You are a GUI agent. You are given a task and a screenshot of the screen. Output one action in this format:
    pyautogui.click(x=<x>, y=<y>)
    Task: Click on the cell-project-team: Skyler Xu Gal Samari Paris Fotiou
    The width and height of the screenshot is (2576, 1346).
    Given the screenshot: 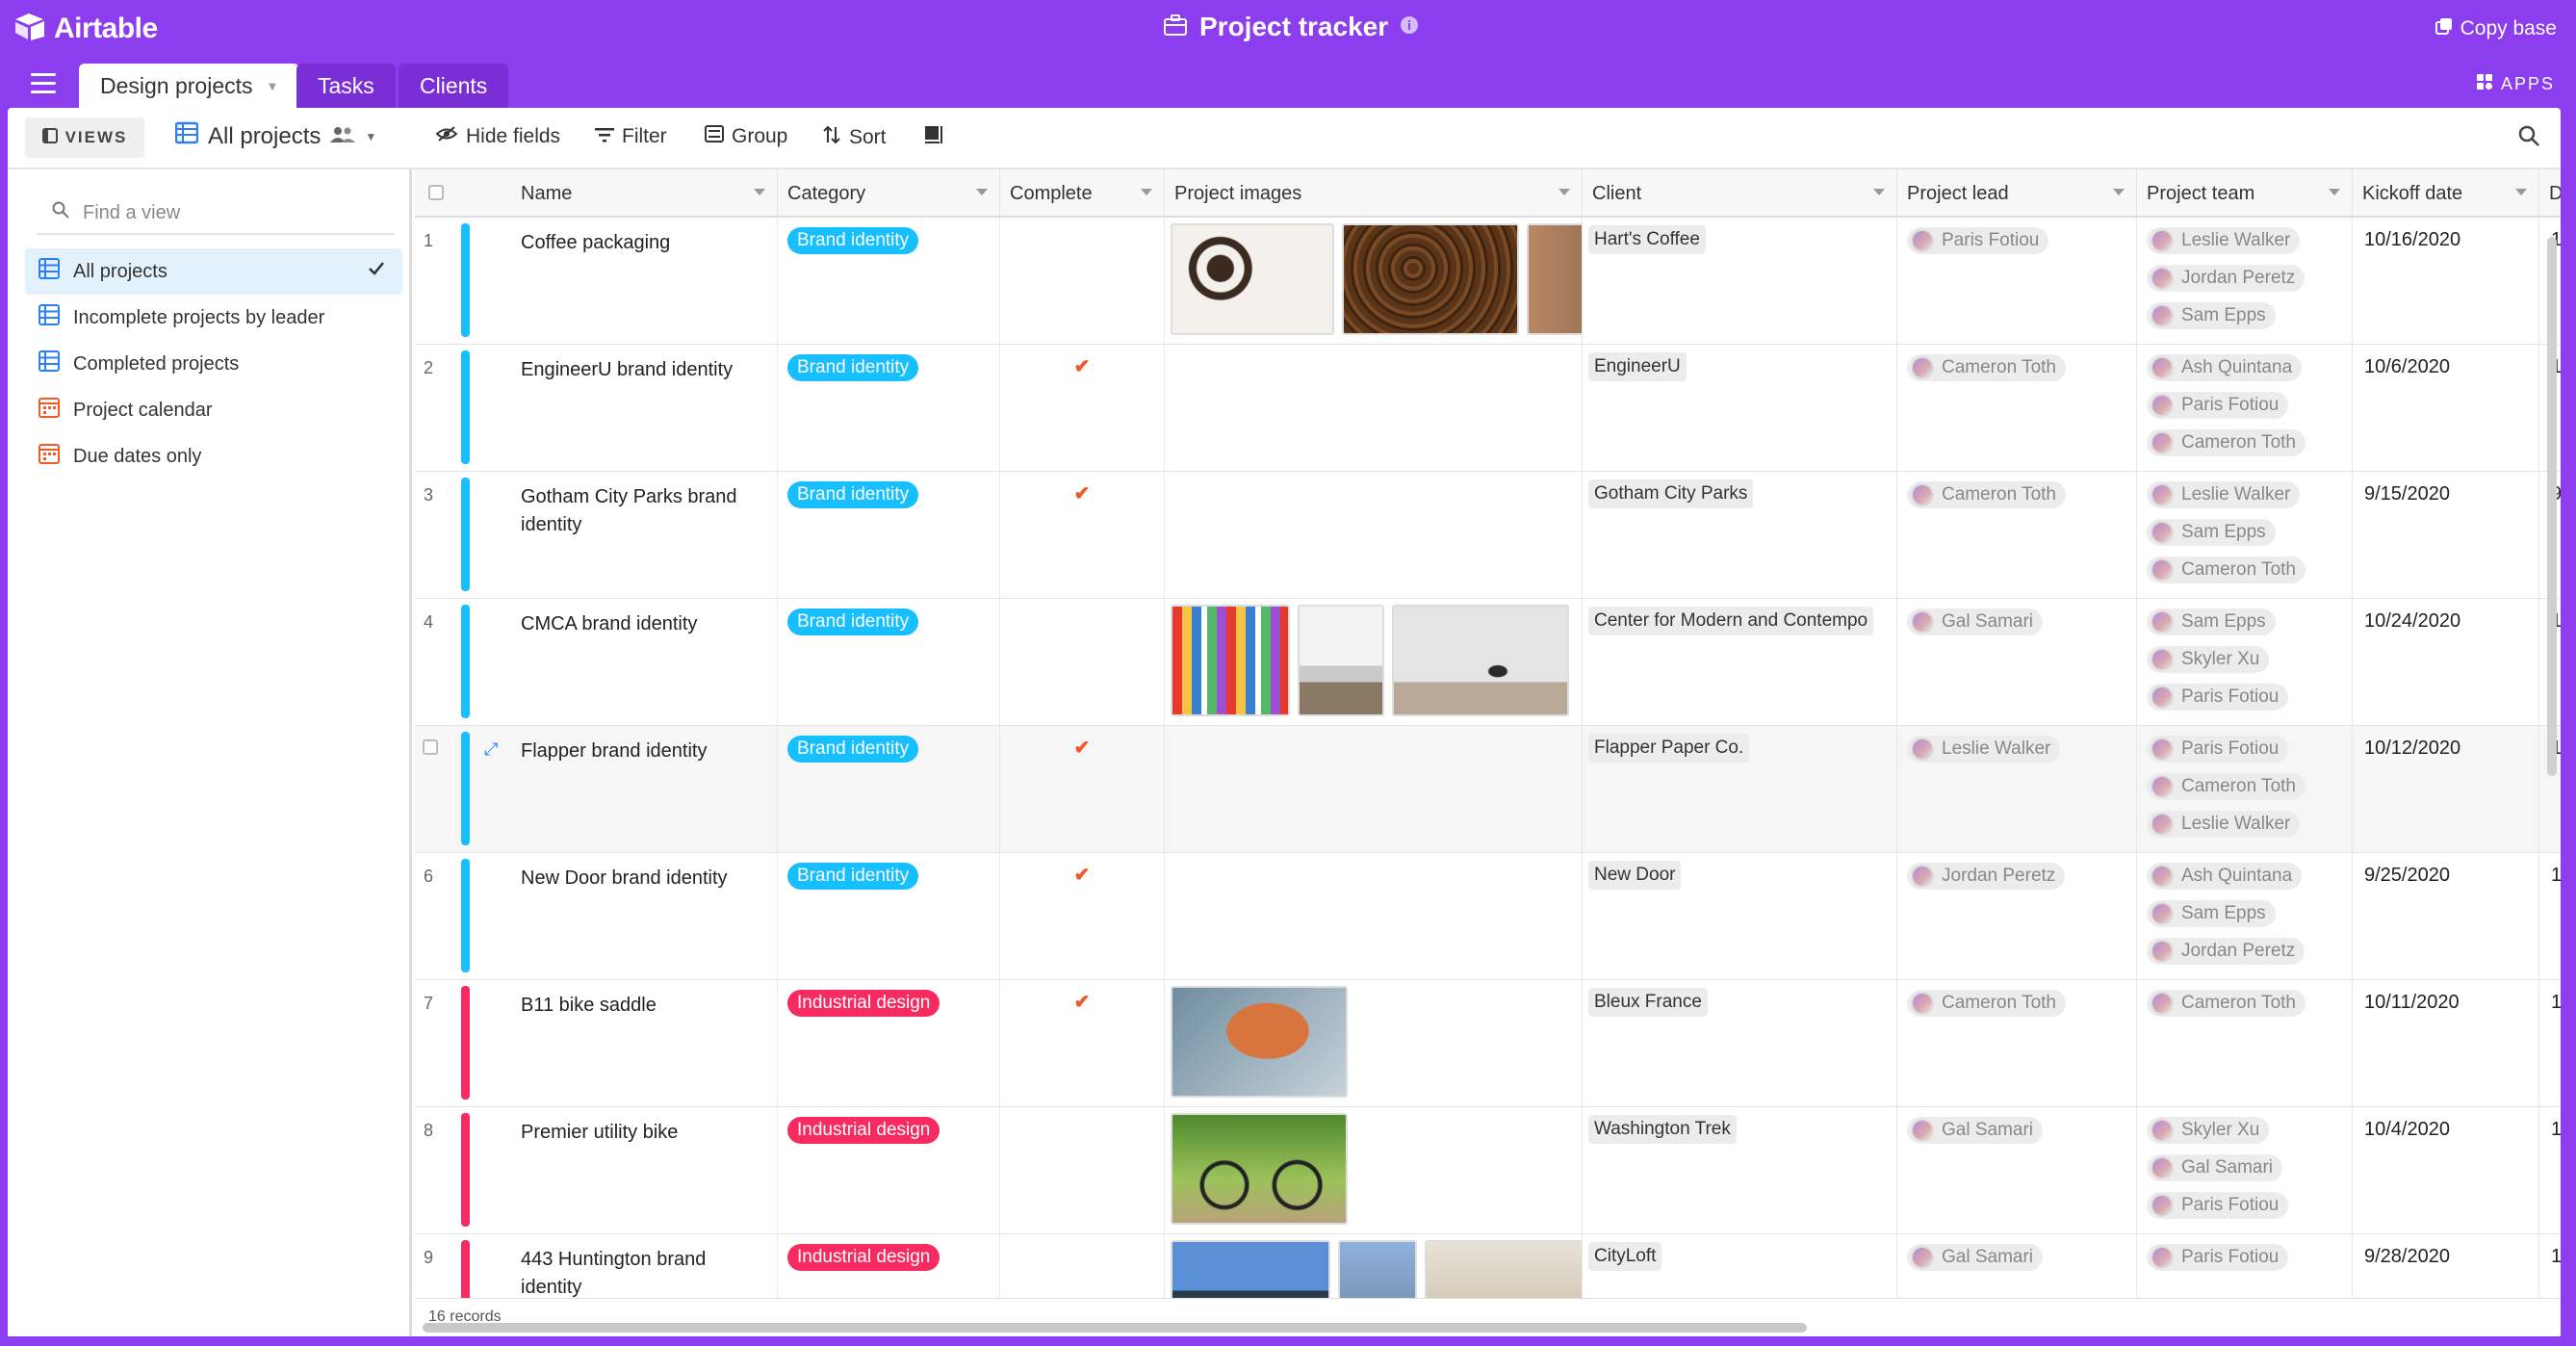 What is the action you would take?
    pyautogui.click(x=2245, y=1170)
    